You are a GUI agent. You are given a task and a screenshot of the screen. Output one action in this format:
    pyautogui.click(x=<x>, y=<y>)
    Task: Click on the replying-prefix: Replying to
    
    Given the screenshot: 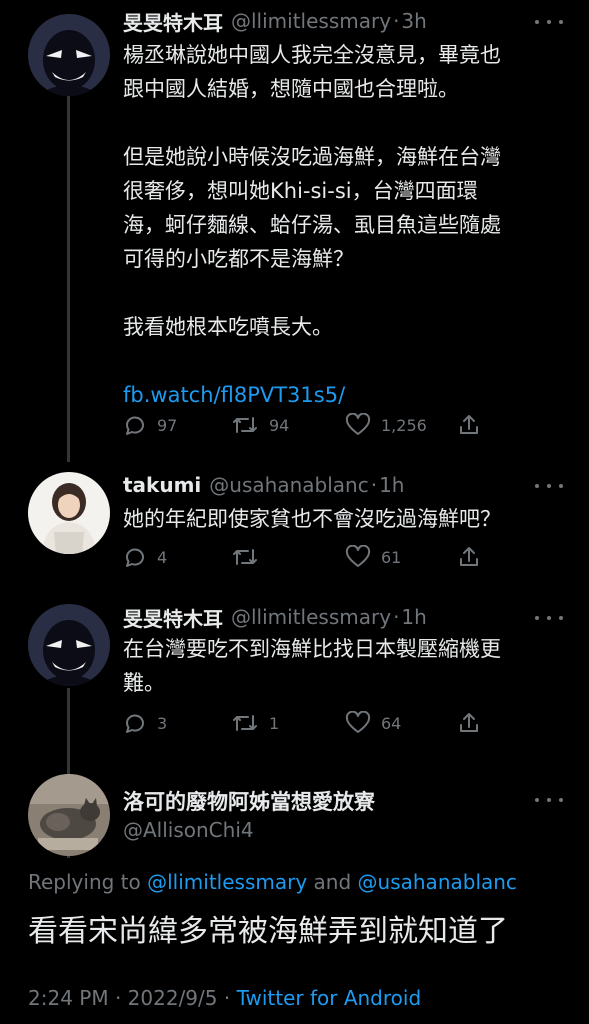 What is the action you would take?
    pyautogui.click(x=88, y=882)
    